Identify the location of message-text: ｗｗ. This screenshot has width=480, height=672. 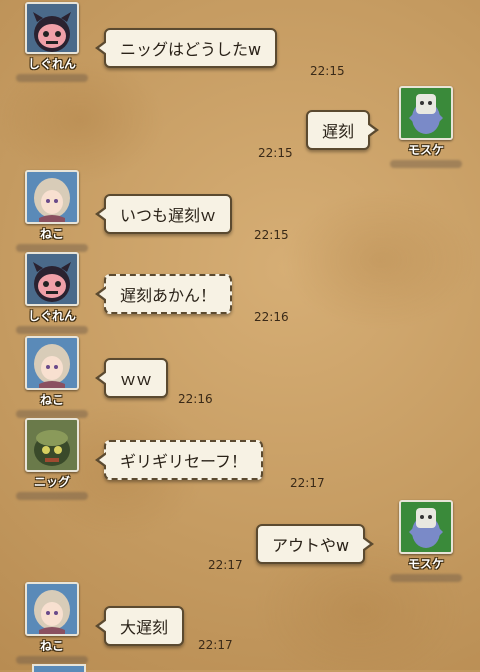
(136, 379).